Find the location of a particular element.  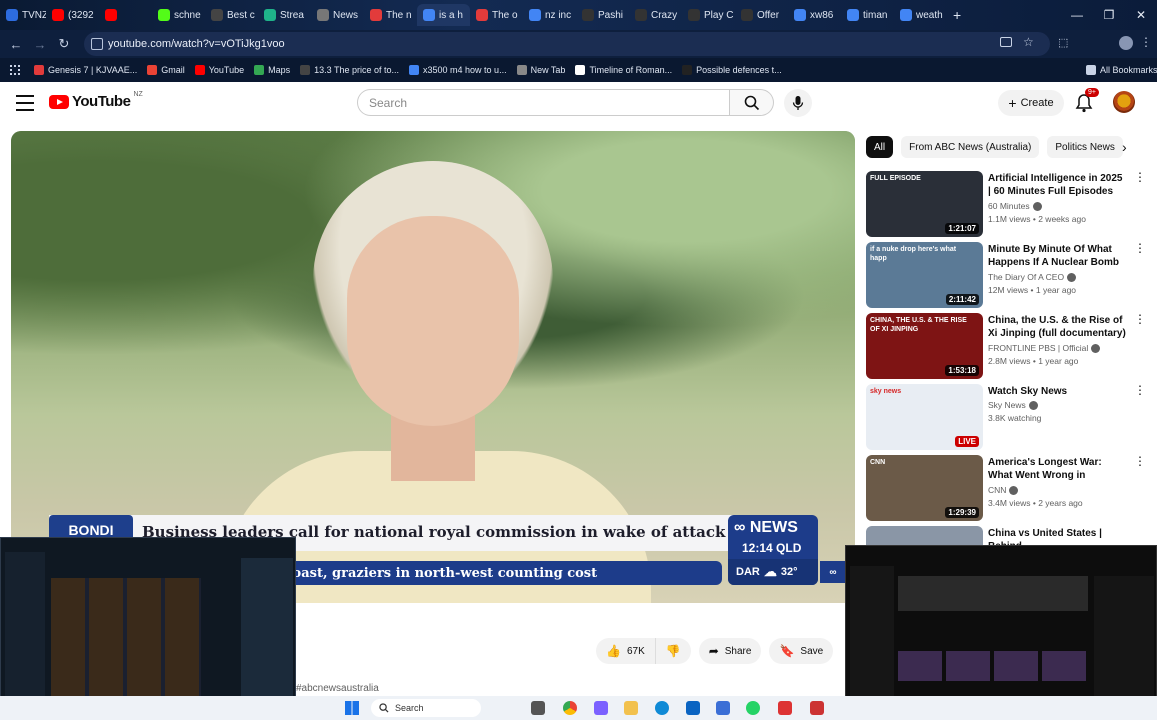

forward-icon: → is located at coordinates (40, 44).